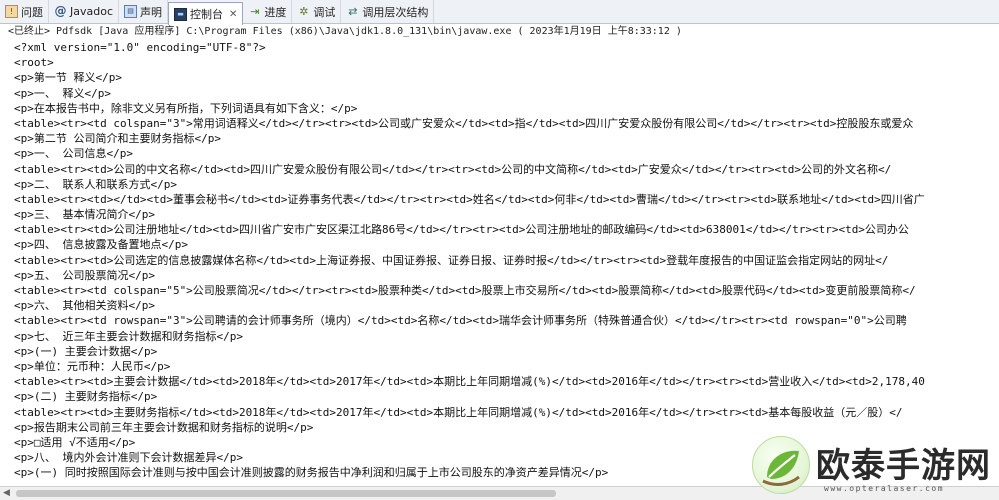 The width and height of the screenshot is (999, 500). What do you see at coordinates (884, 488) in the screenshot?
I see `watermark-url: www.opteralaser.com` at bounding box center [884, 488].